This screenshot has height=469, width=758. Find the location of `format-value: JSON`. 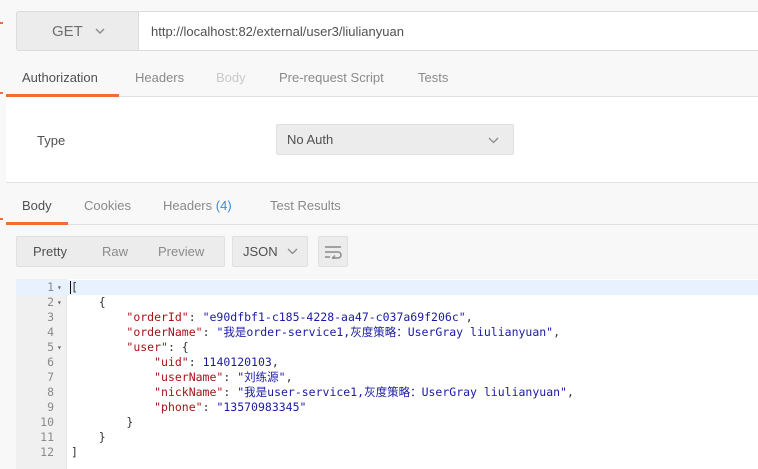

format-value: JSON is located at coordinates (260, 251).